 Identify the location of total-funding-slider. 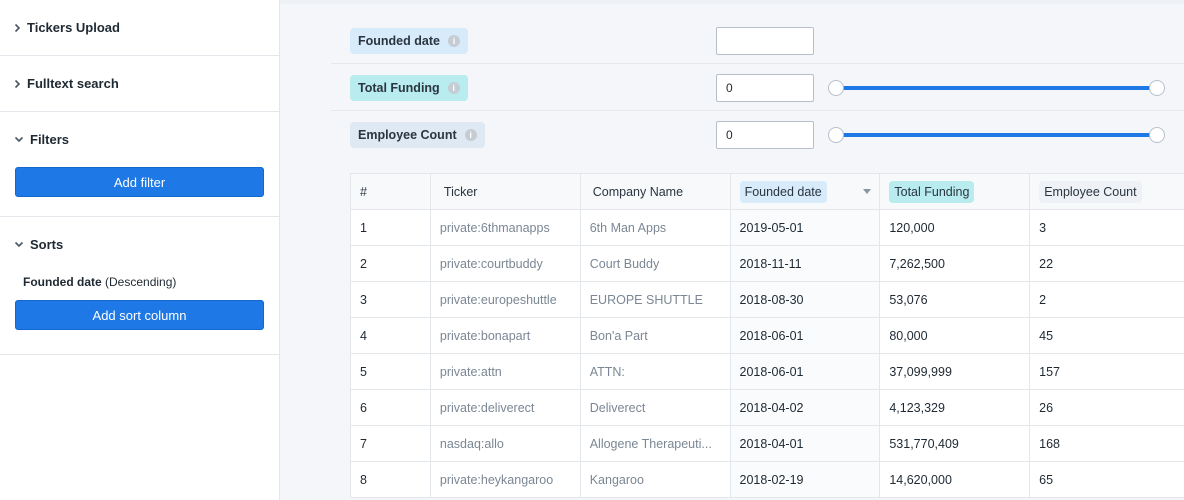
(996, 87).